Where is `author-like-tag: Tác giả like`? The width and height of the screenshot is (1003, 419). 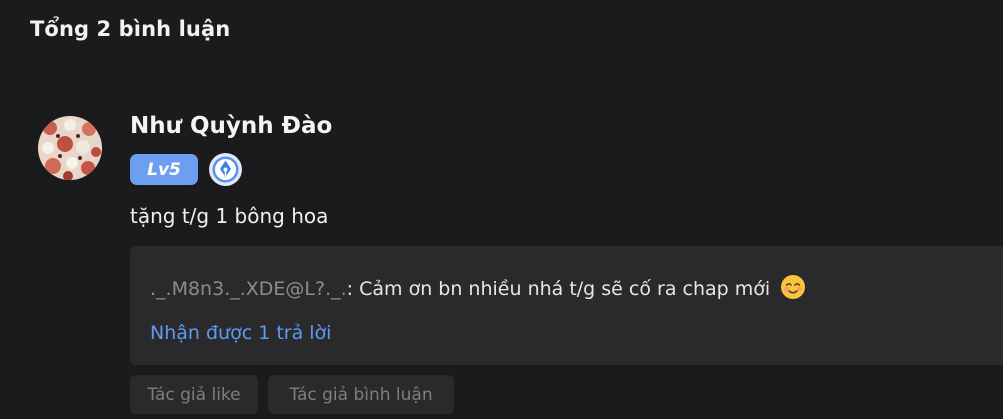 author-like-tag: Tác giả like is located at coordinates (194, 394).